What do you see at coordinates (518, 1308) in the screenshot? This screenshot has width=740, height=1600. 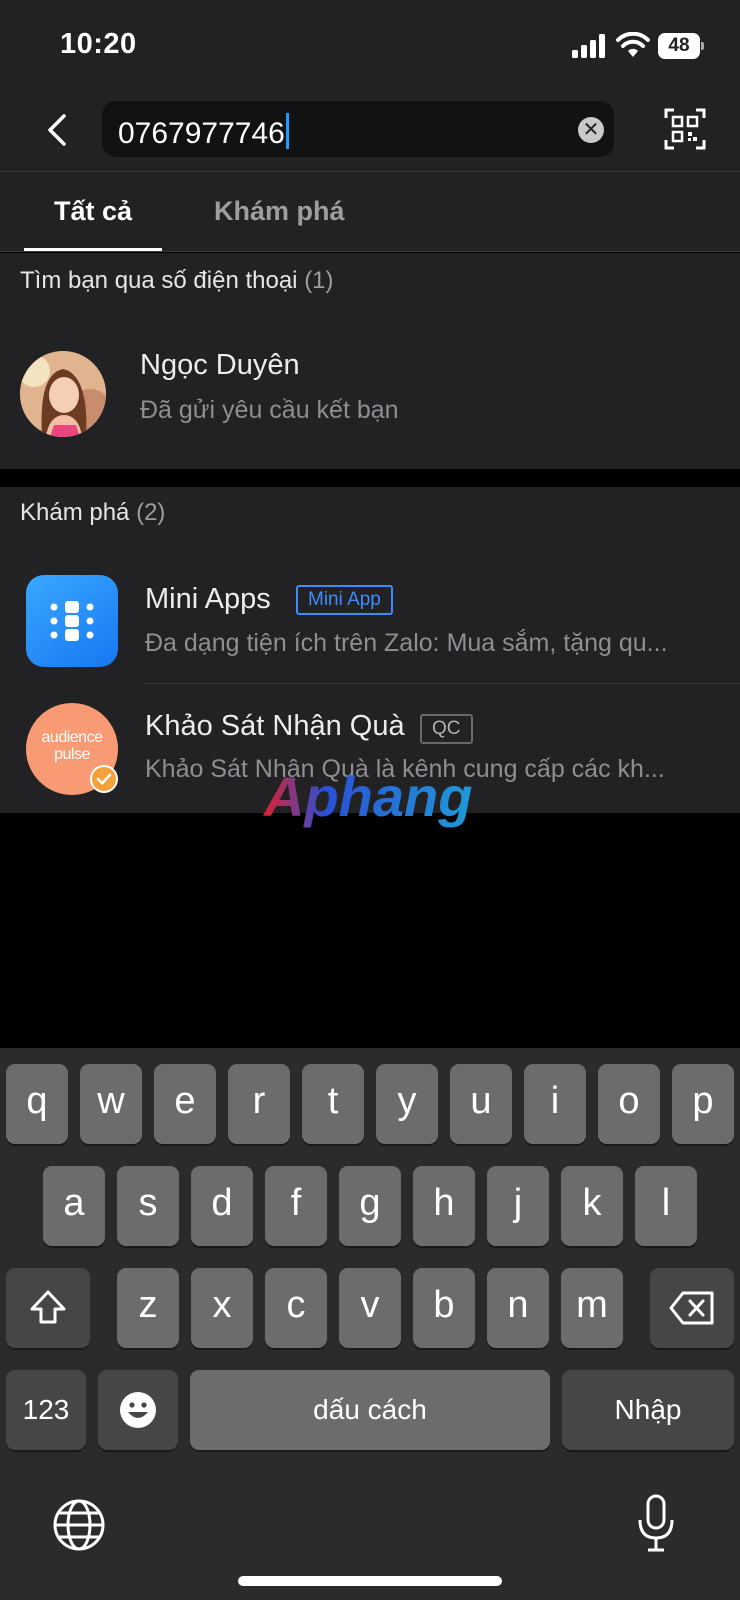 I see `key-n: n` at bounding box center [518, 1308].